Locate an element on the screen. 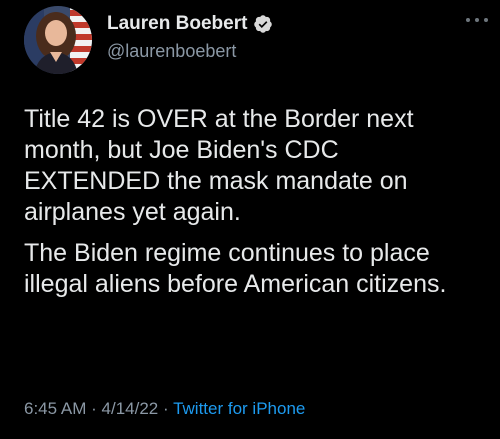 The image size is (500, 439). more-options-icon is located at coordinates (477, 20).